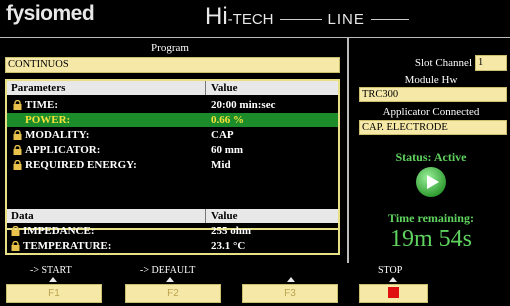 This screenshot has width=510, height=306. Describe the element at coordinates (393, 279) in the screenshot. I see `stop-arrow-icon` at that location.